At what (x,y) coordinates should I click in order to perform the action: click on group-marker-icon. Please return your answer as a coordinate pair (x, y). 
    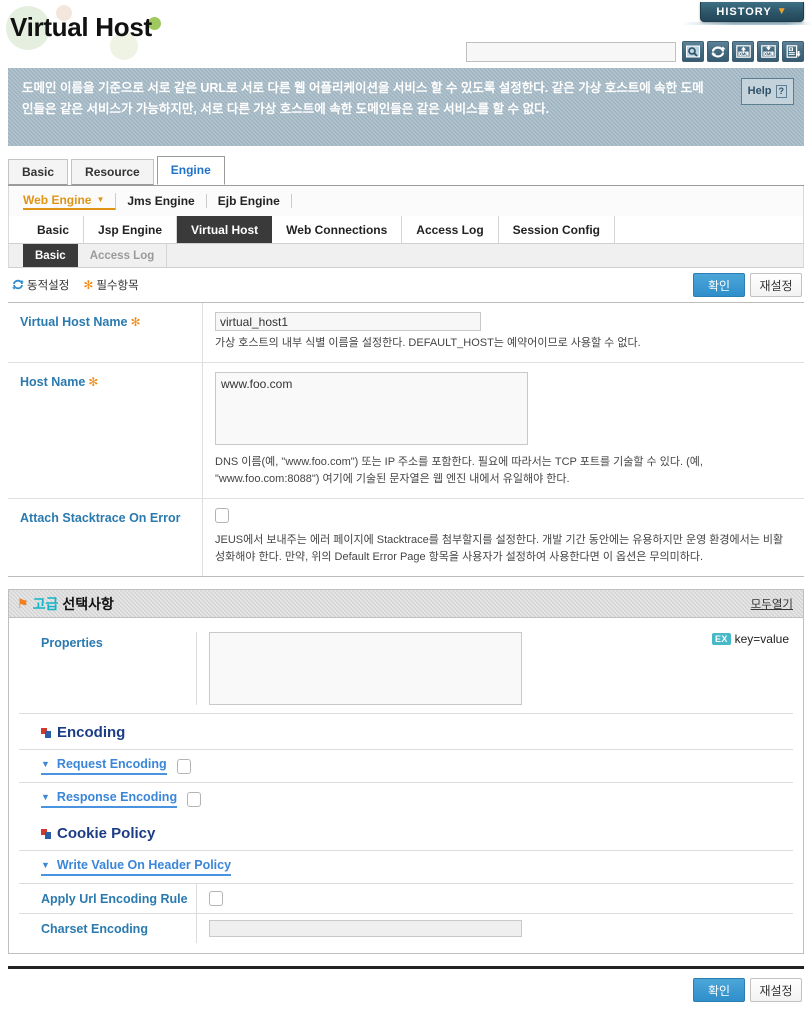
    Looking at the image, I should click on (46, 833).